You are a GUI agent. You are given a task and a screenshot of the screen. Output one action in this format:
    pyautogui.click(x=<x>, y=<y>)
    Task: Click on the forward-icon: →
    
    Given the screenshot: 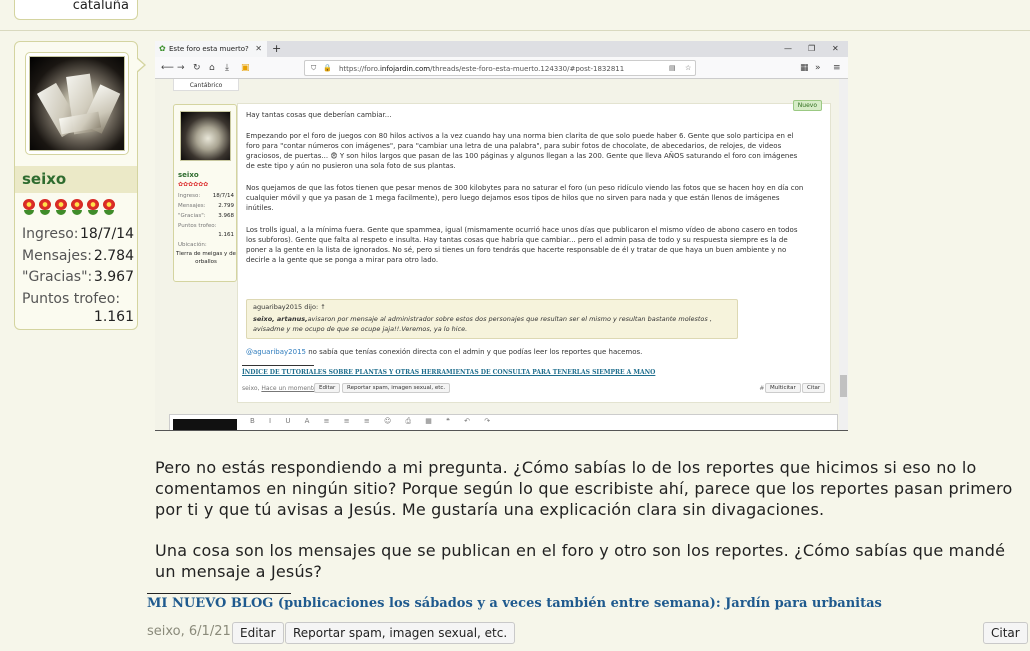 What is the action you would take?
    pyautogui.click(x=181, y=68)
    